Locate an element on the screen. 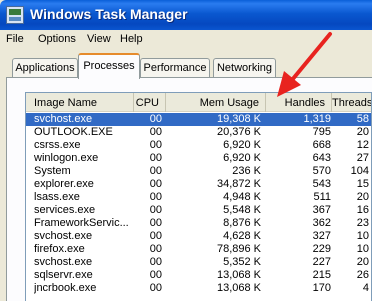  process-mem-usage: 19,308 K is located at coordinates (238, 119).